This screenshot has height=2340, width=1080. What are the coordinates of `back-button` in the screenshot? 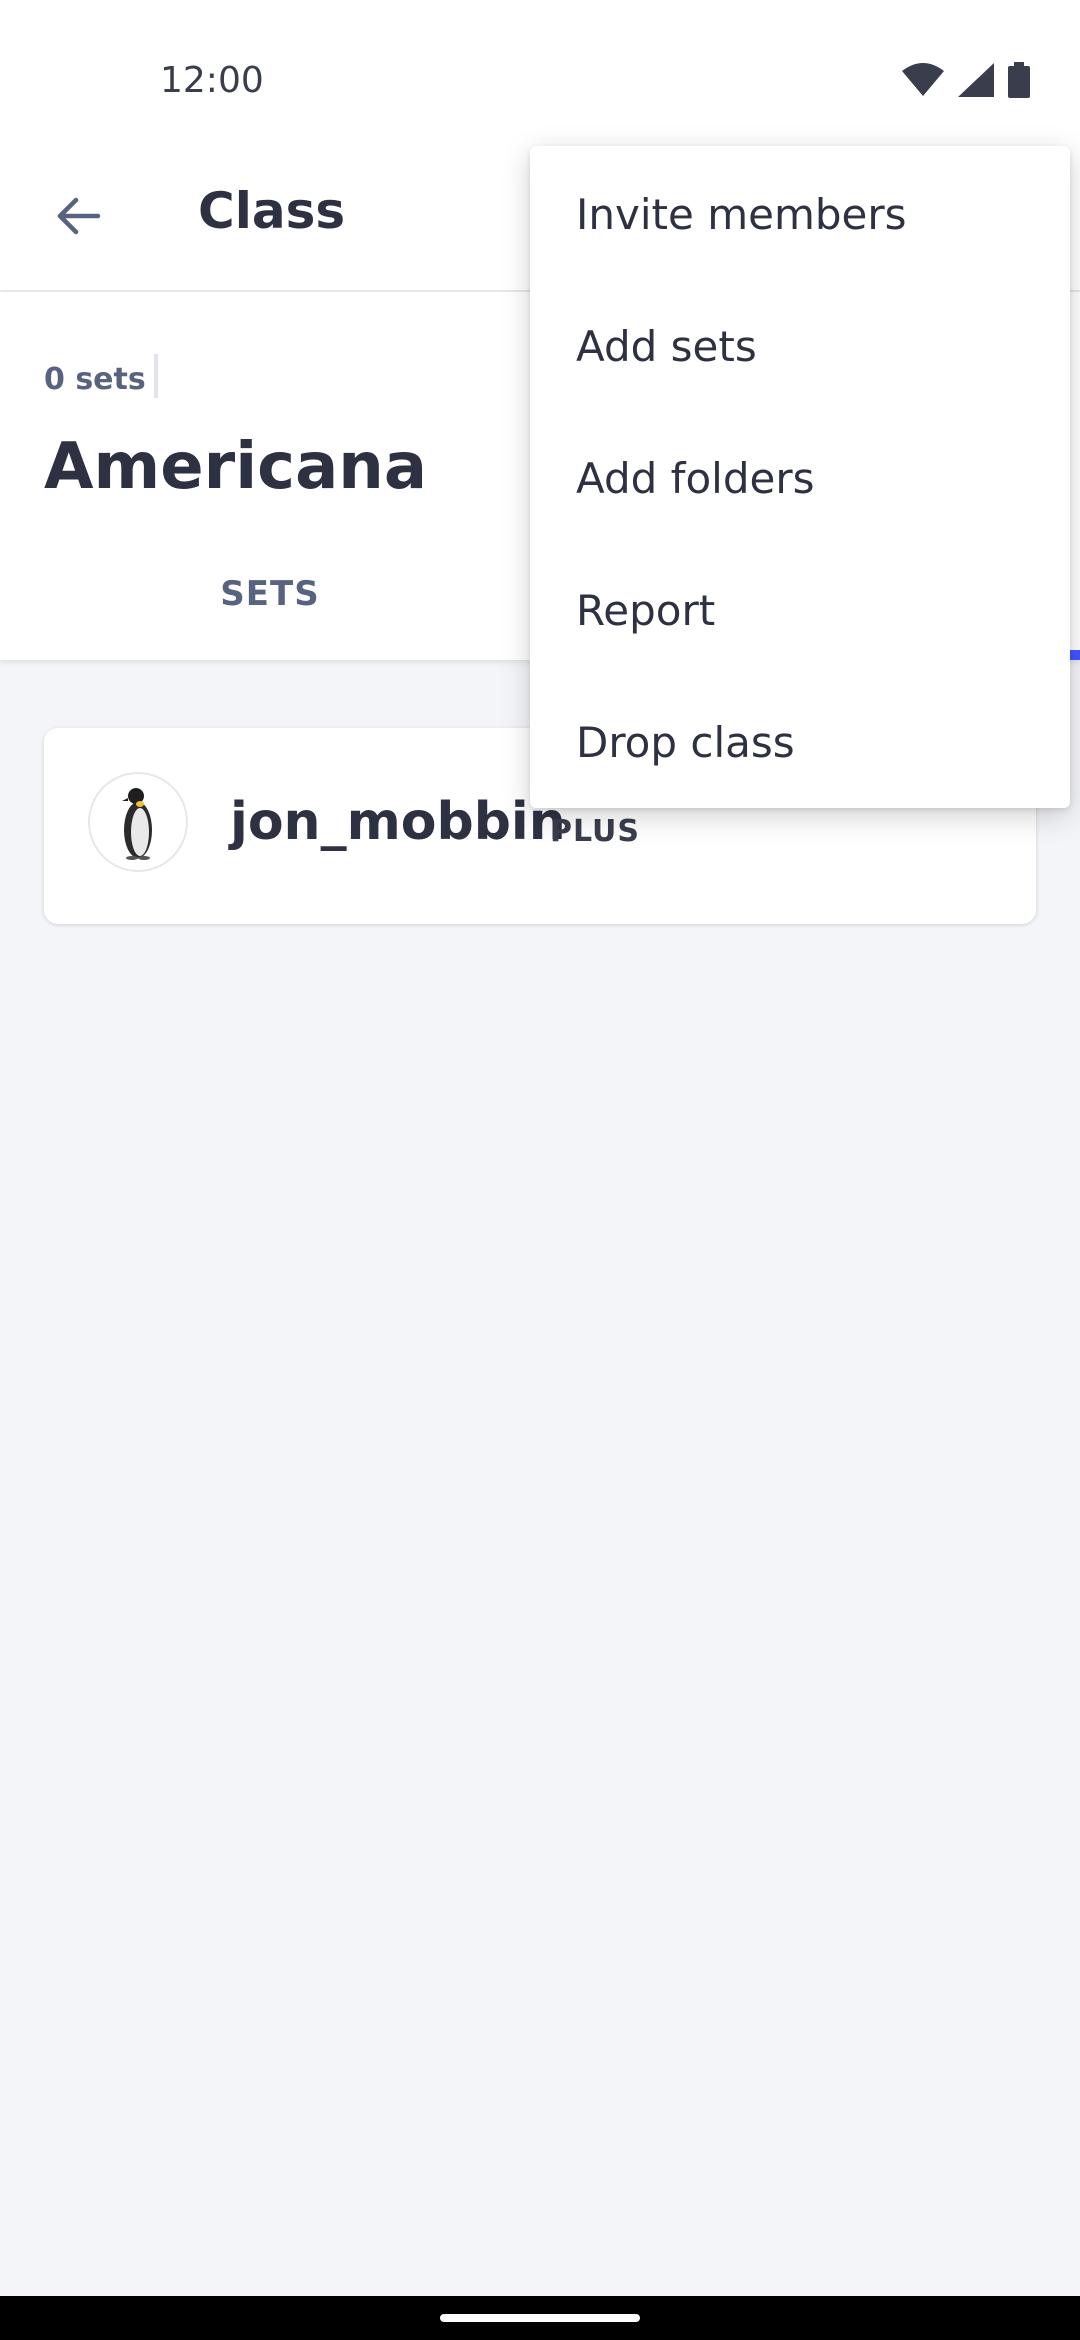 It's located at (78, 218).